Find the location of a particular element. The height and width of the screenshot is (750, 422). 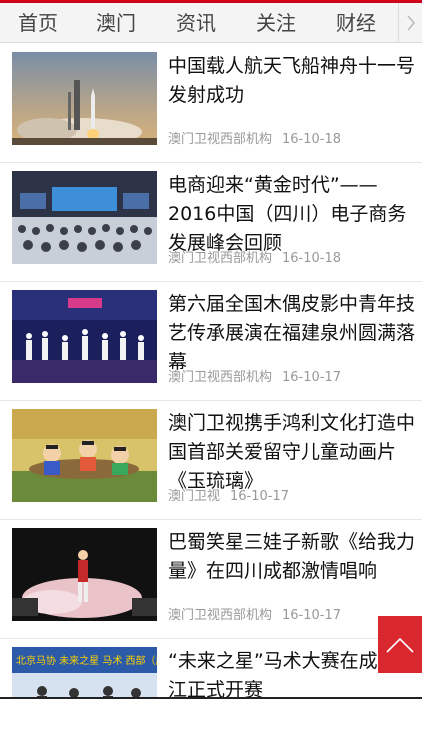

news-source: 澳门卫视 is located at coordinates (194, 496).